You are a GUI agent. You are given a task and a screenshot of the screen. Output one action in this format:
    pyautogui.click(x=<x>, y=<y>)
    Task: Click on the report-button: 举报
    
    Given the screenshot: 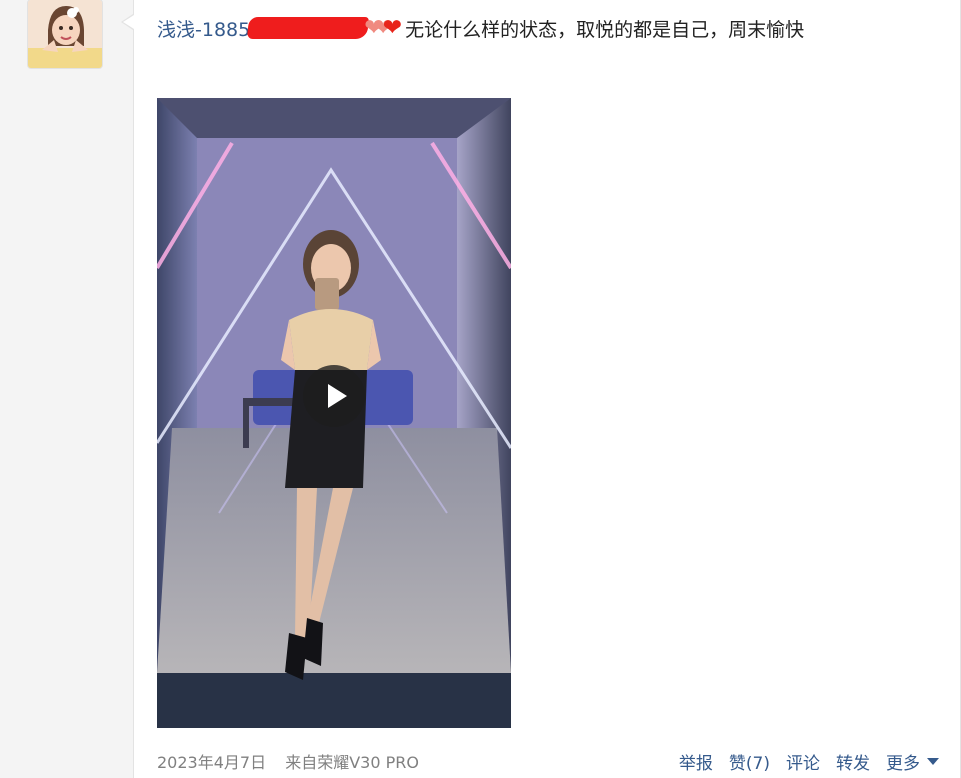 What is the action you would take?
    pyautogui.click(x=696, y=761)
    